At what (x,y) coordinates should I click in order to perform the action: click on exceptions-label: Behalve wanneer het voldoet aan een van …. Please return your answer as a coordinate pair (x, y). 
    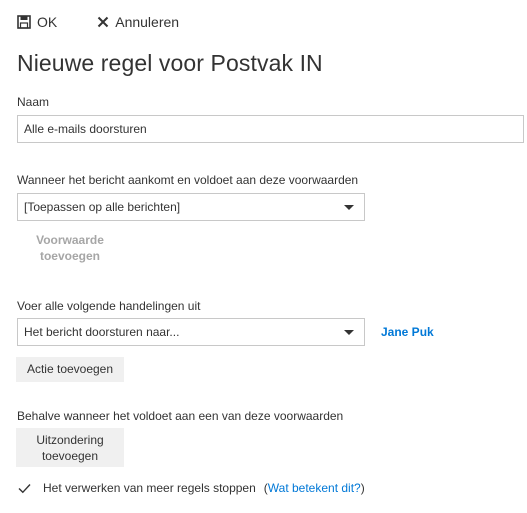
    Looking at the image, I should click on (180, 416).